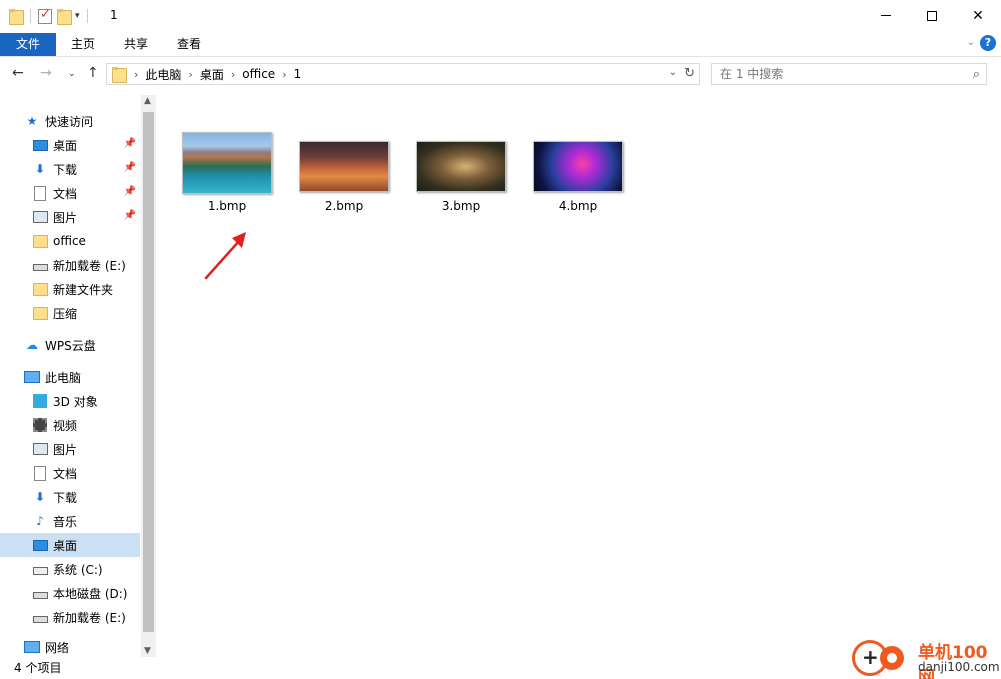 Image resolution: width=1001 pixels, height=679 pixels. What do you see at coordinates (32, 345) in the screenshot?
I see `cloud-icon: ☁` at bounding box center [32, 345].